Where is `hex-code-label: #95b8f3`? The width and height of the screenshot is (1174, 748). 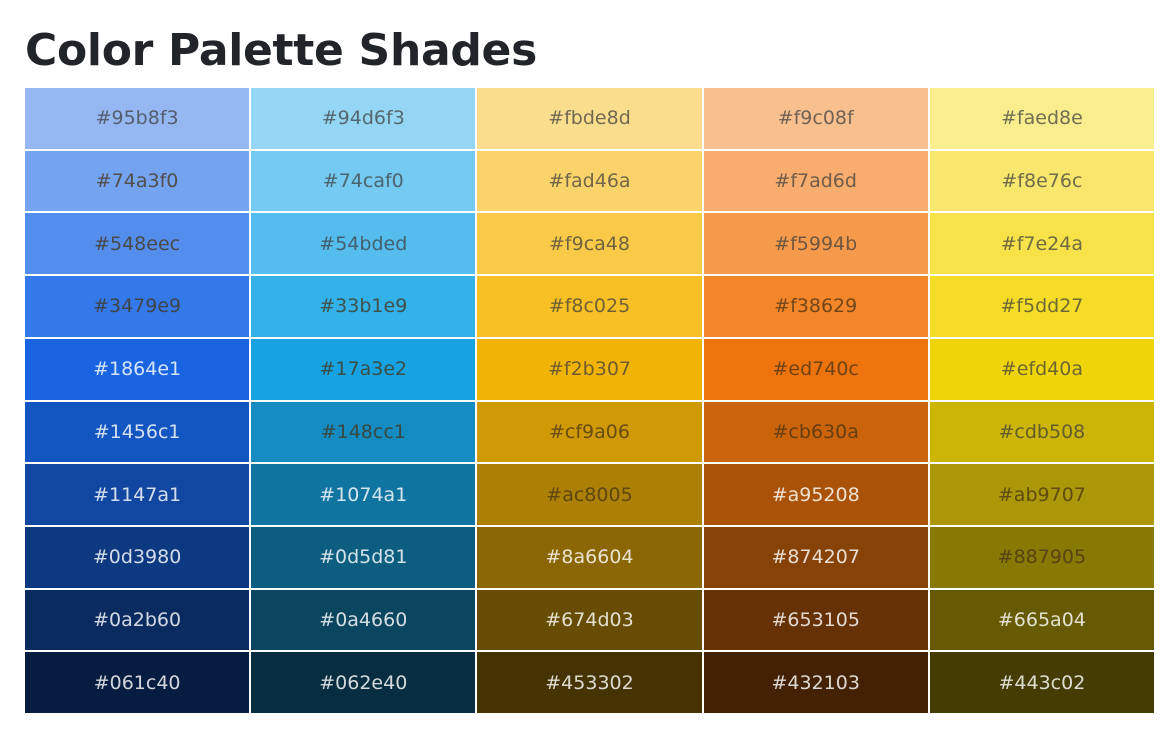 hex-code-label: #95b8f3 is located at coordinates (137, 118).